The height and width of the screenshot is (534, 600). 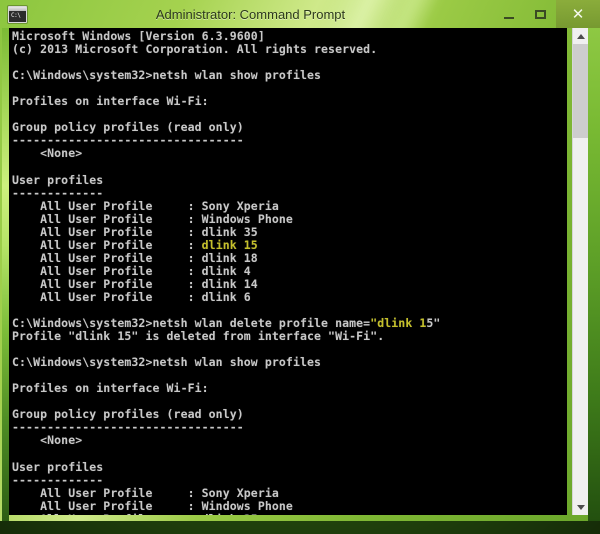 I want to click on close-button: ✕, so click(x=578, y=14).